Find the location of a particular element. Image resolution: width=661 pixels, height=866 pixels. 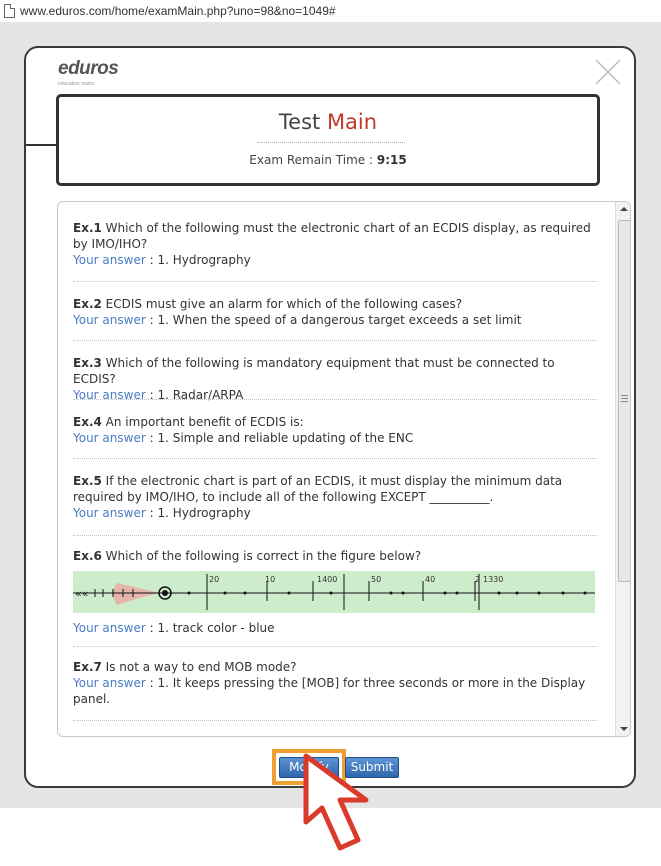

track-figure-svg: «« 20 10 1400 50 40 2 1330 is located at coordinates (334, 592).